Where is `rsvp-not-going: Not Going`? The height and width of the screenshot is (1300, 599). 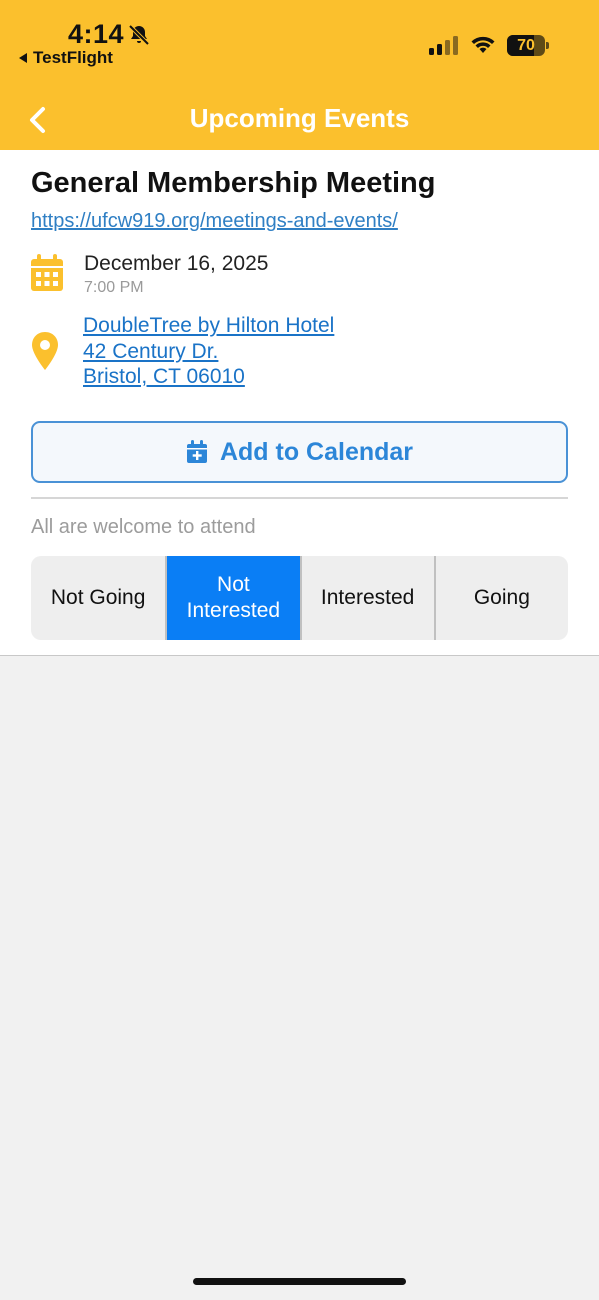
rsvp-not-going: Not Going is located at coordinates (98, 598).